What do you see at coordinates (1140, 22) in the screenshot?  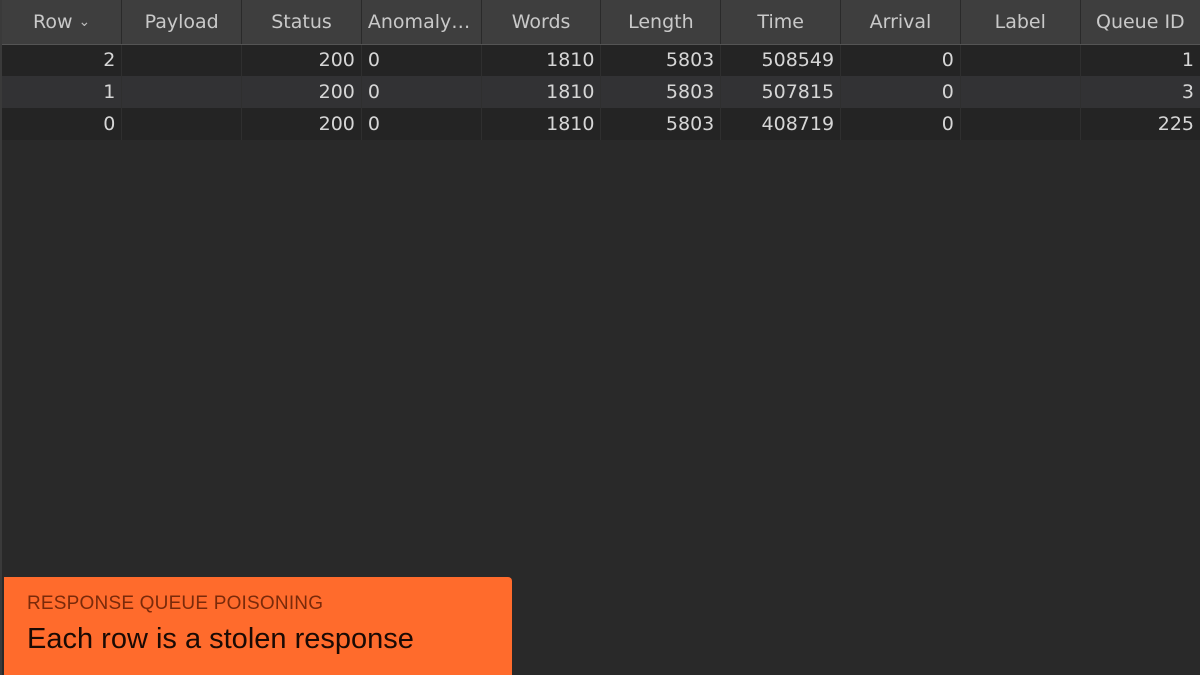 I see `column-header-queue-id: Queue ID` at bounding box center [1140, 22].